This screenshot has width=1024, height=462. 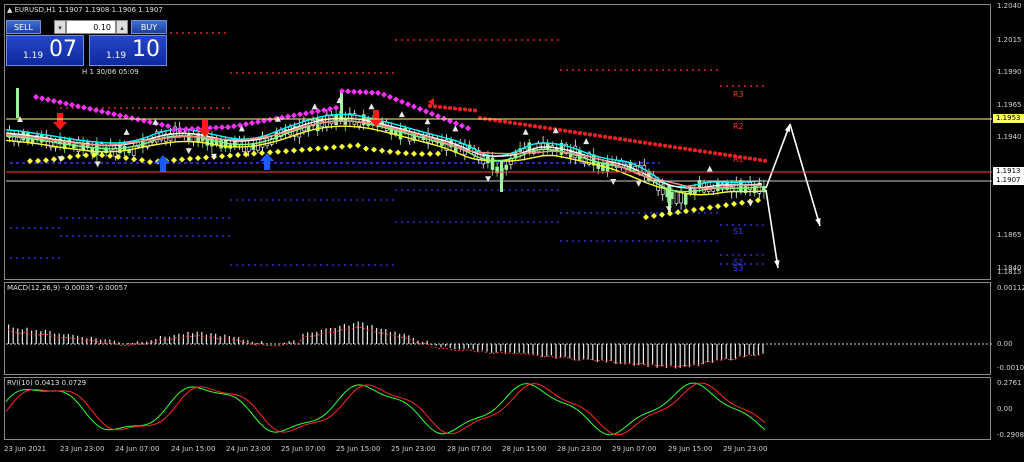 What do you see at coordinates (1008, 118) in the screenshot?
I see `price-tag-high: 1.1953` at bounding box center [1008, 118].